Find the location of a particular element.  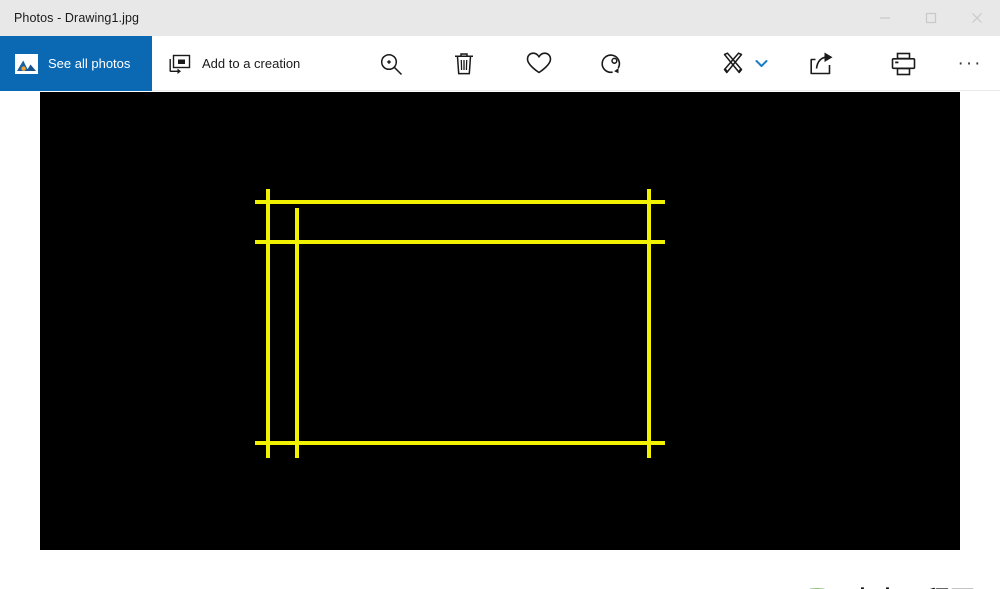

trash-can-icon is located at coordinates (464, 63).